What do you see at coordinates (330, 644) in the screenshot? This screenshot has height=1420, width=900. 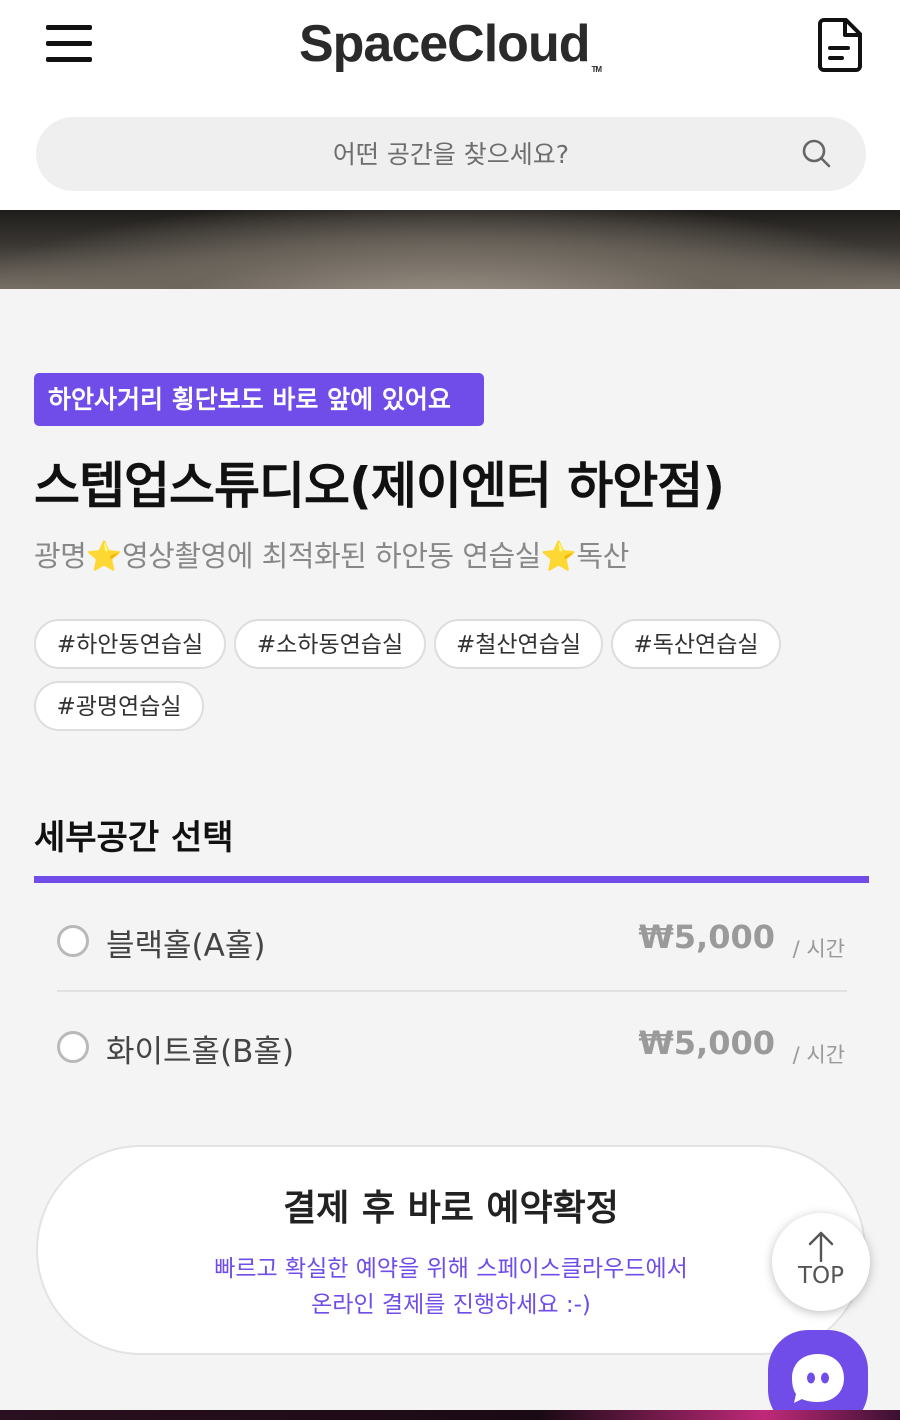 I see `tag-chip: #소하동연습실` at bounding box center [330, 644].